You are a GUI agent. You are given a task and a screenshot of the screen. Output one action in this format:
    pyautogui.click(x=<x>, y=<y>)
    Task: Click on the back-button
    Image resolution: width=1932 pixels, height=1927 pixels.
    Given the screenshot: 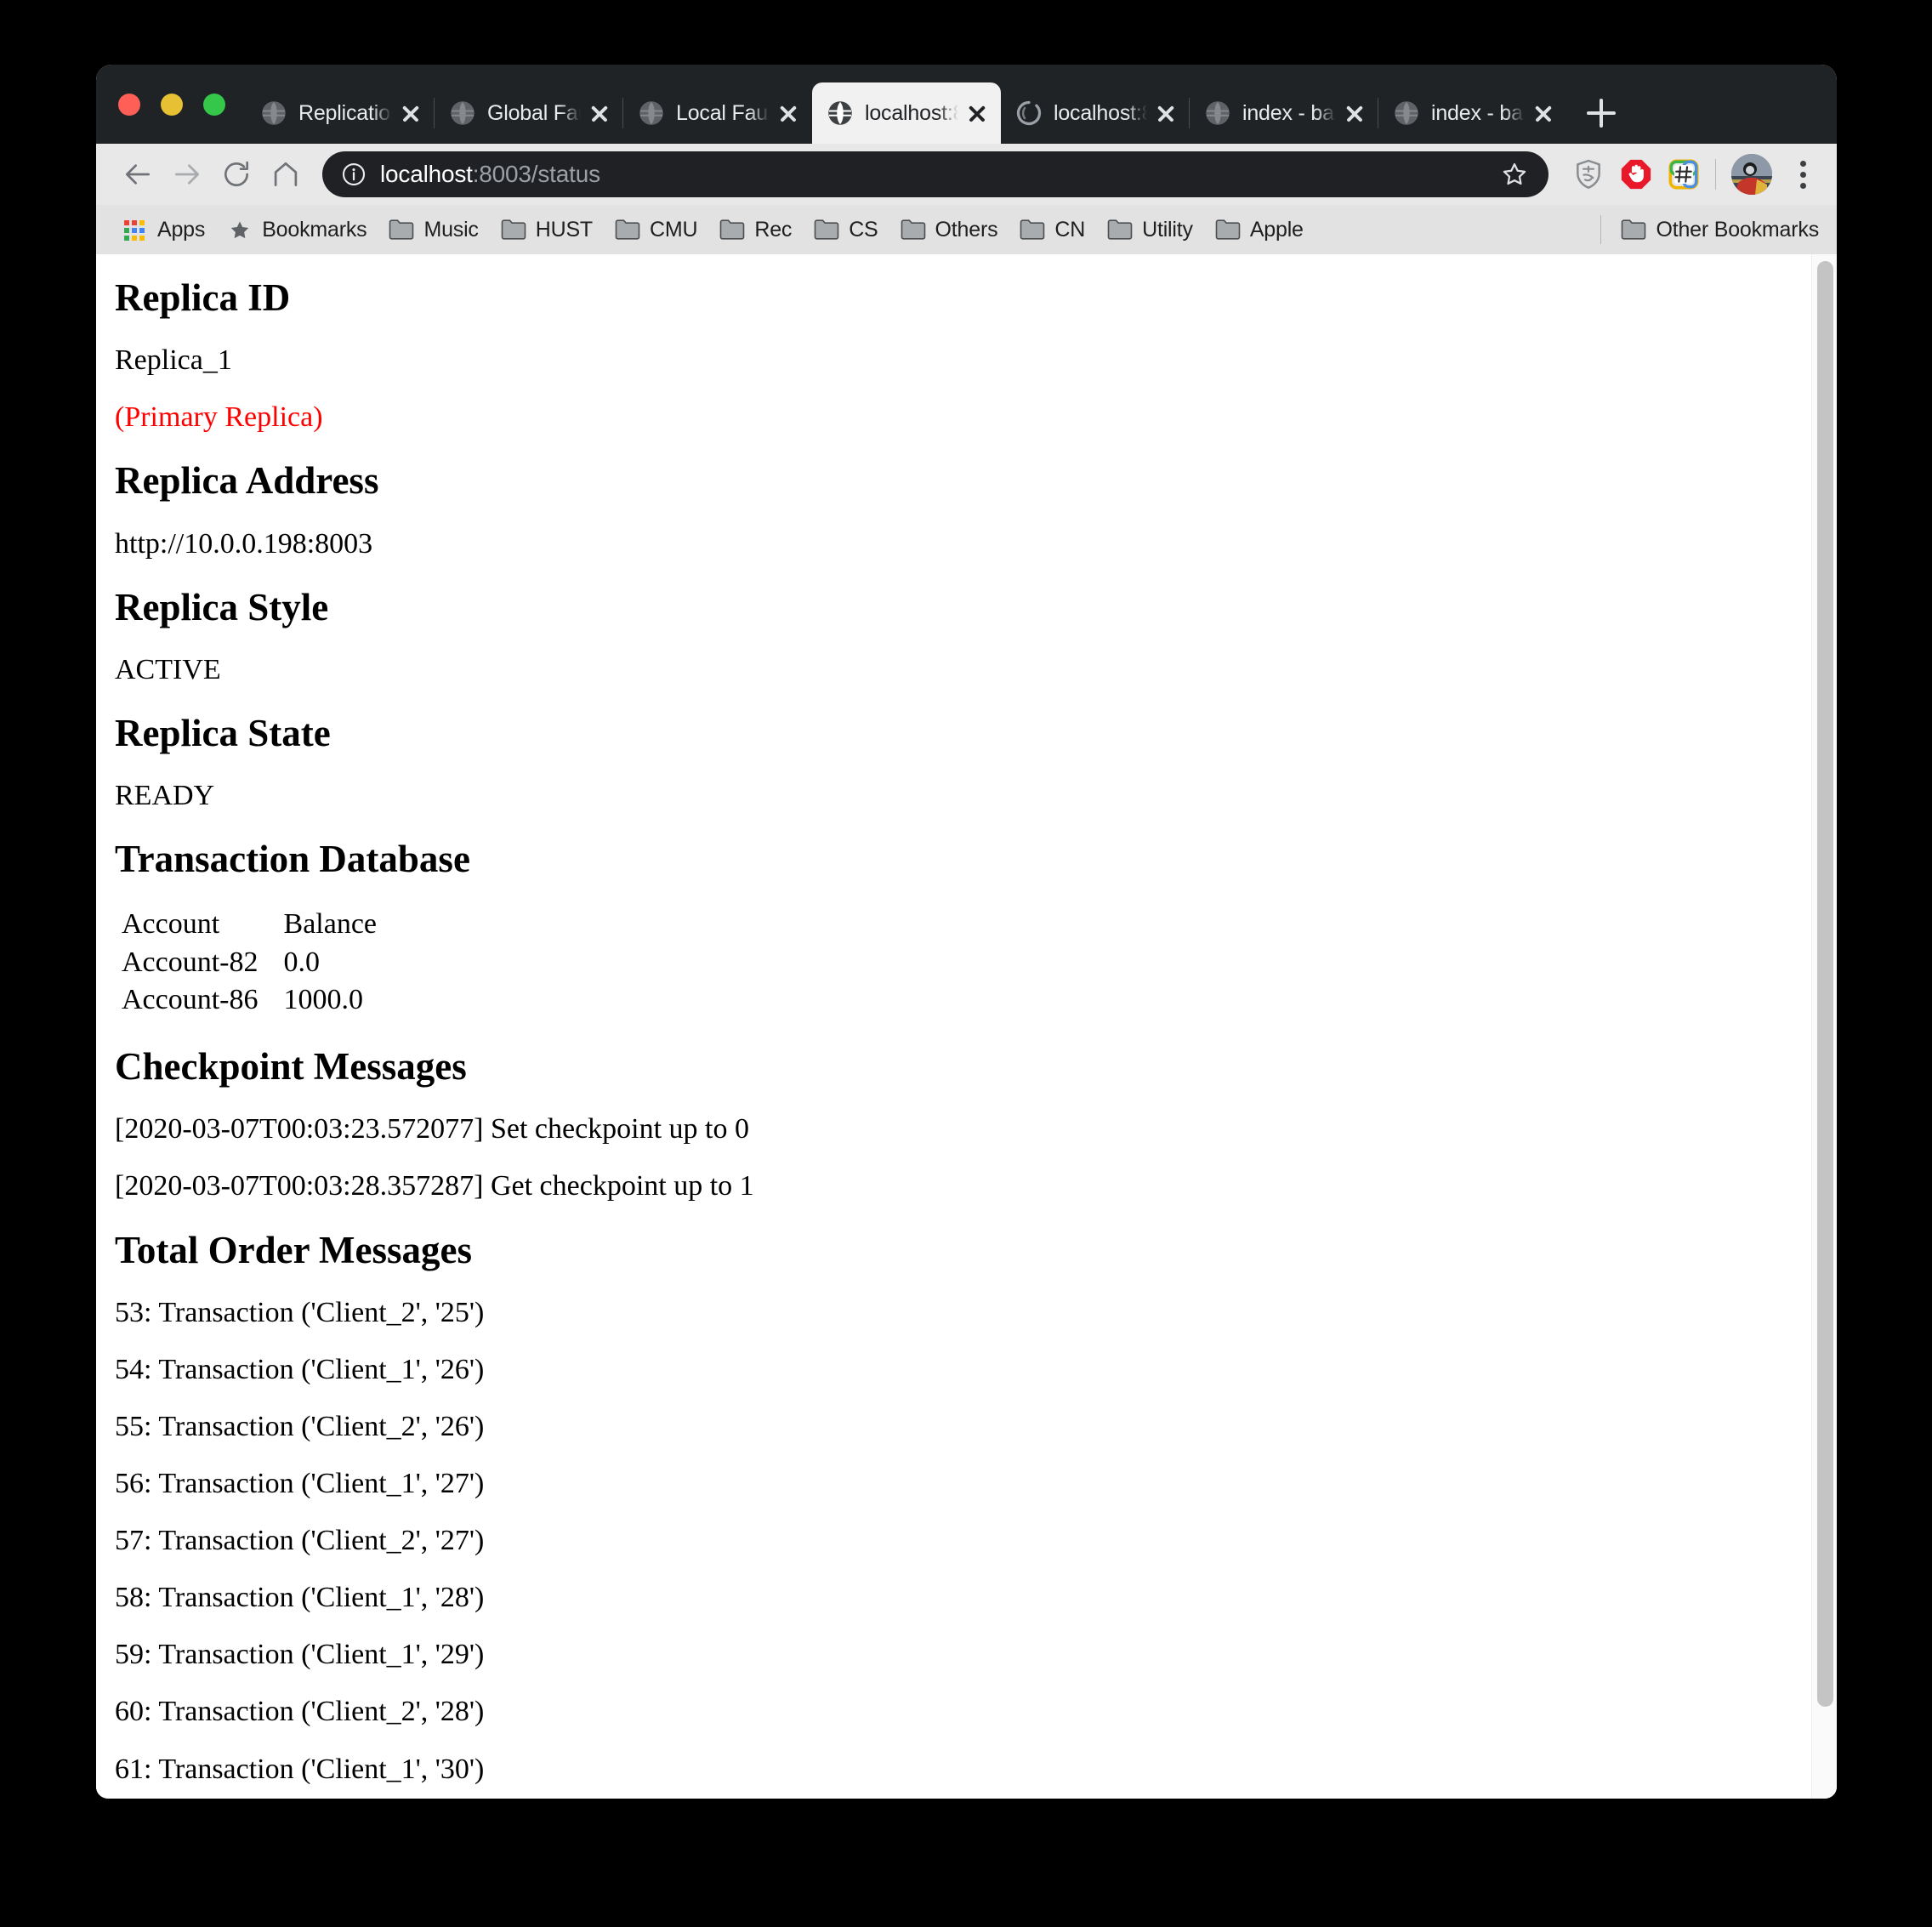 What is the action you would take?
    pyautogui.click(x=137, y=174)
    